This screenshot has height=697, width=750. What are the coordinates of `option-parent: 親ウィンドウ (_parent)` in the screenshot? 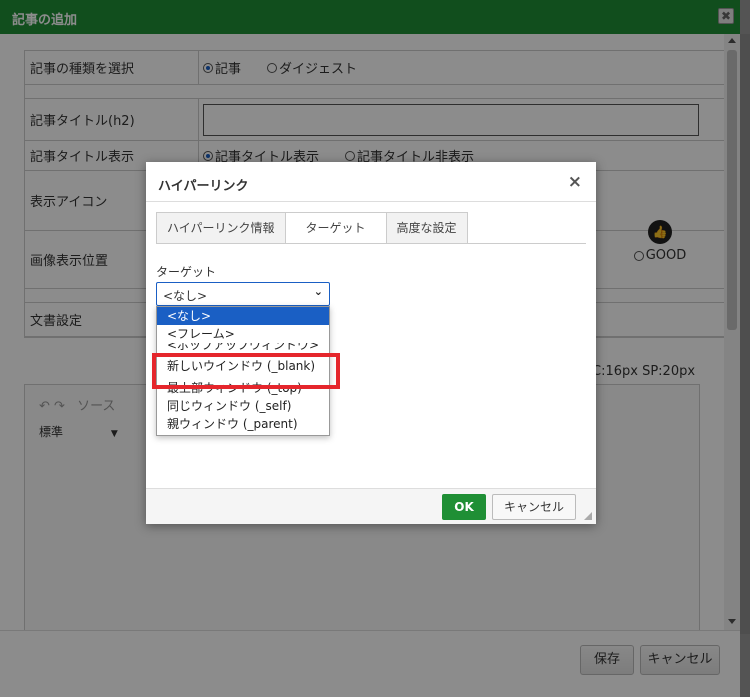 It's located at (243, 424).